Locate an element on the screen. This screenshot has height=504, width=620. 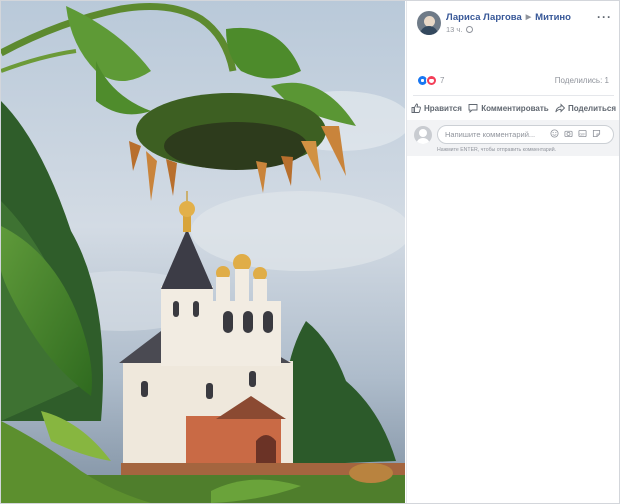
user-avatar is located at coordinates (423, 135).